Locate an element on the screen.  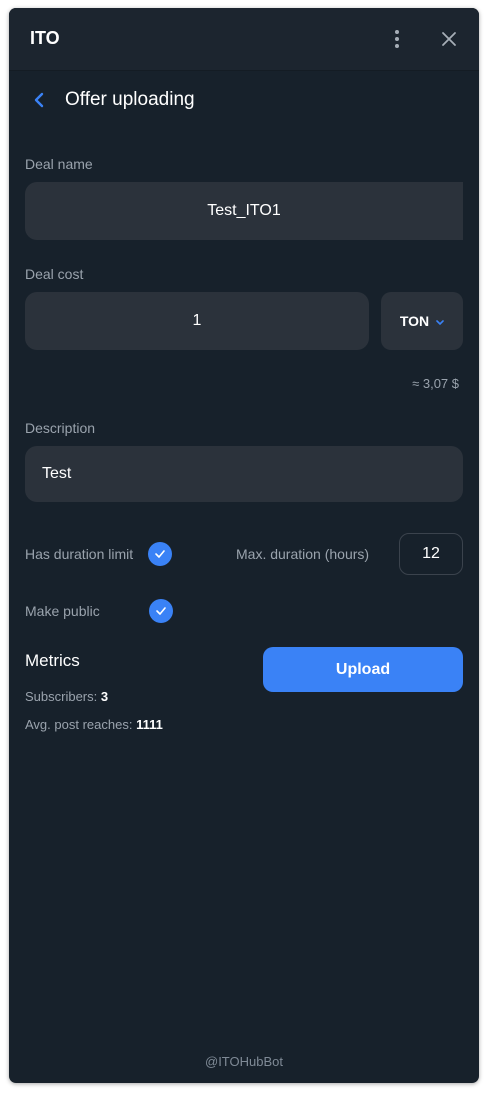
description-input: Test is located at coordinates (244, 474).